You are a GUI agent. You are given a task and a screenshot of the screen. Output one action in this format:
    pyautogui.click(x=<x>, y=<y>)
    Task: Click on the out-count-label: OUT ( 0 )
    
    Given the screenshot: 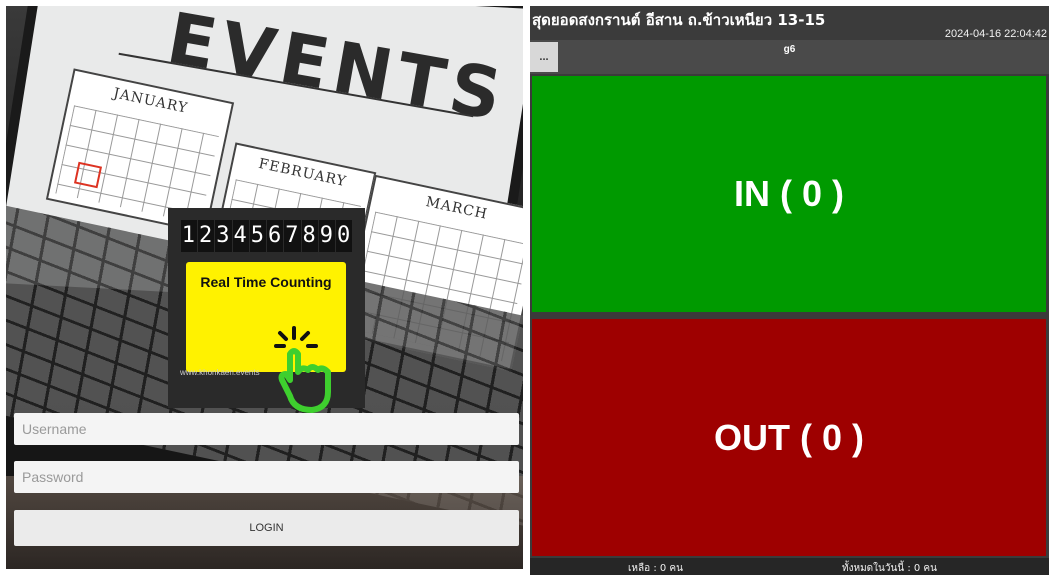 What is the action you would take?
    pyautogui.click(x=789, y=437)
    